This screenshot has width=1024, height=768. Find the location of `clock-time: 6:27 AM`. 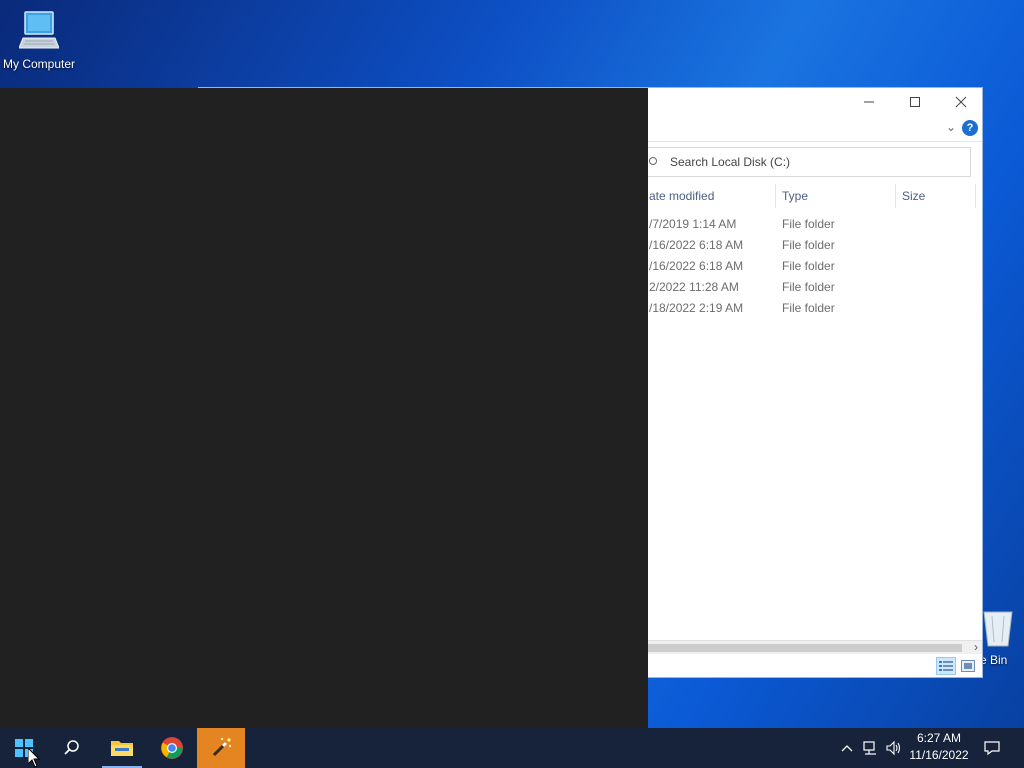

clock-time: 6:27 AM is located at coordinates (939, 738).